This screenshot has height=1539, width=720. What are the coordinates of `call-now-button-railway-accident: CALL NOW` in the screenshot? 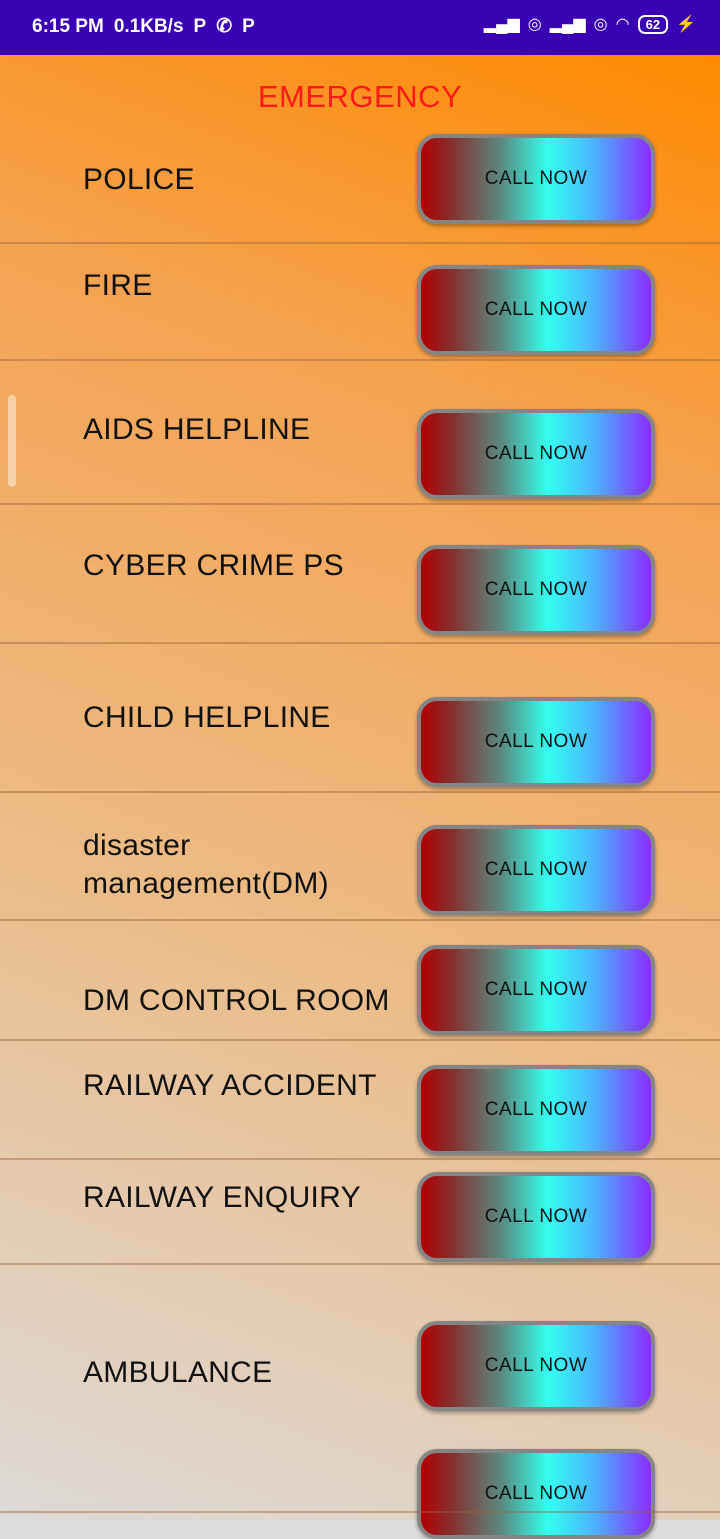 It's located at (536, 1110).